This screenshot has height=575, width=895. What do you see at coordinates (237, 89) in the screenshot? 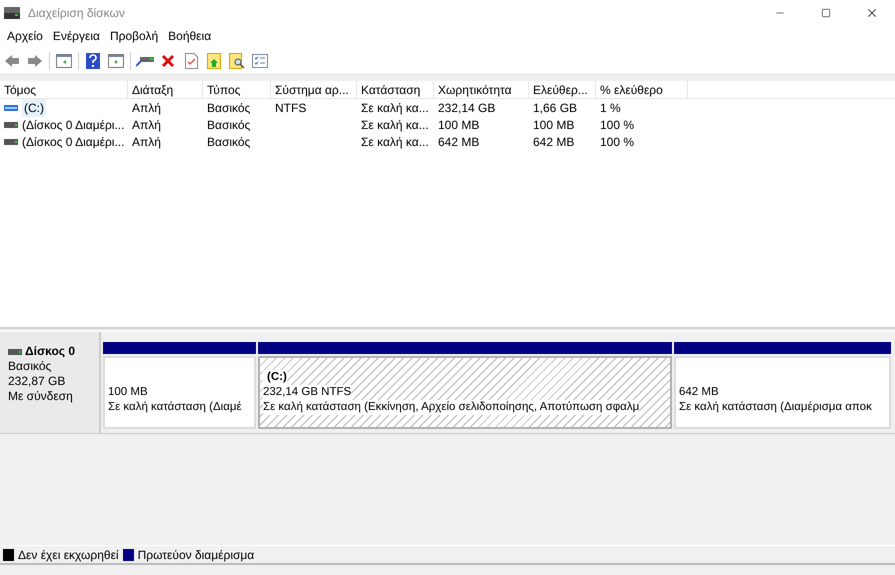
I see `column-header: Τύπος` at bounding box center [237, 89].